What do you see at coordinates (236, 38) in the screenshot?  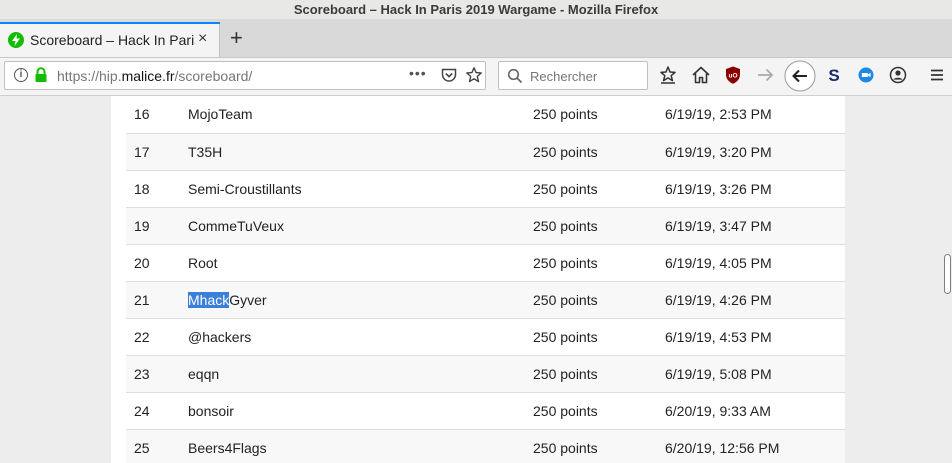 I see `new-tab-button: +` at bounding box center [236, 38].